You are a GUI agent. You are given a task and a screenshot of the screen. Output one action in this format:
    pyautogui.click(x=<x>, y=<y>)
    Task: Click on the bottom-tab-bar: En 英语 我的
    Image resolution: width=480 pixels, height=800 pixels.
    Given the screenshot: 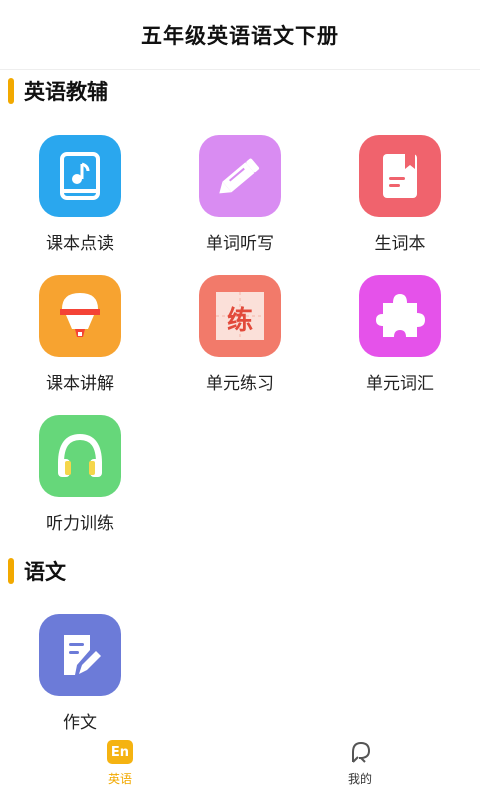 What is the action you would take?
    pyautogui.click(x=240, y=766)
    